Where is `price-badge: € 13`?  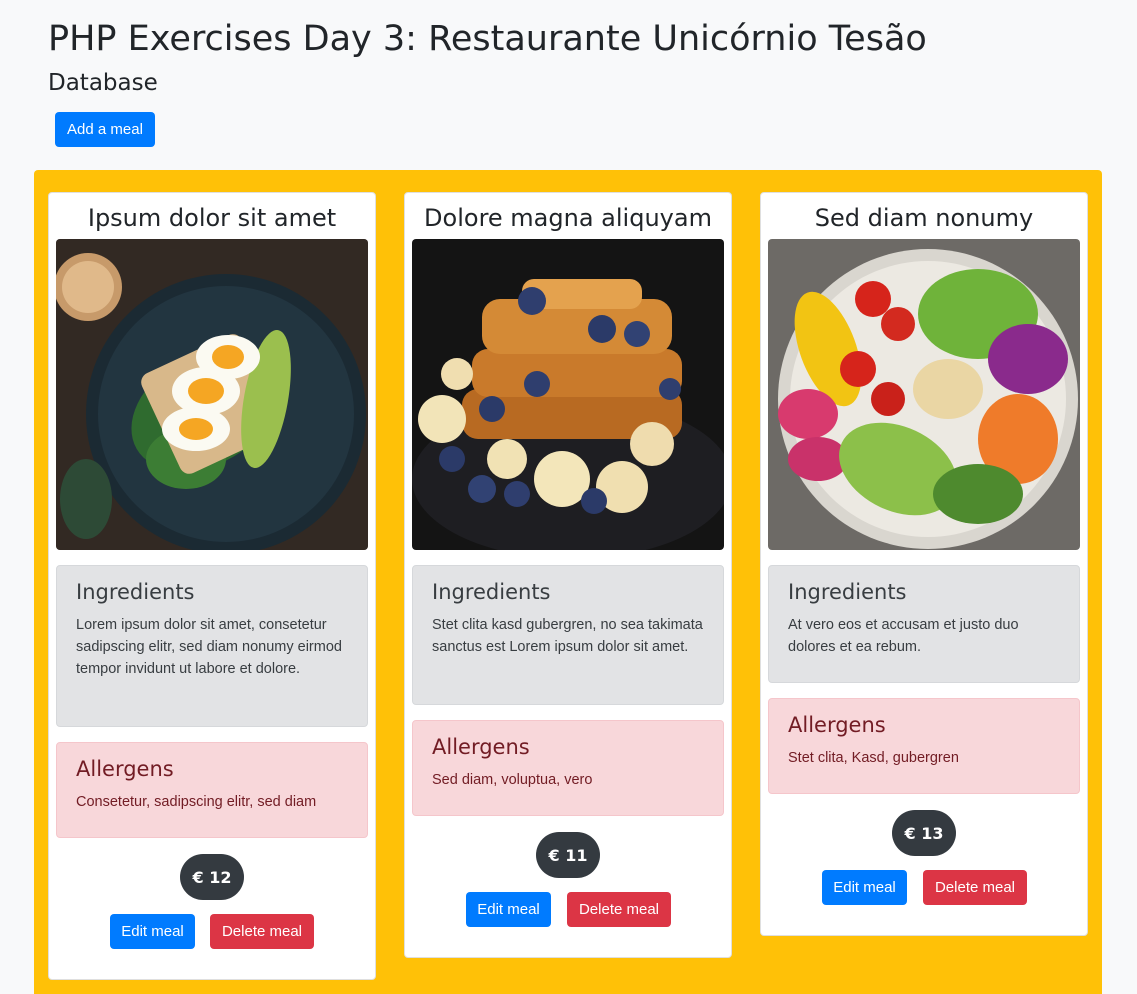 price-badge: € 13 is located at coordinates (924, 833).